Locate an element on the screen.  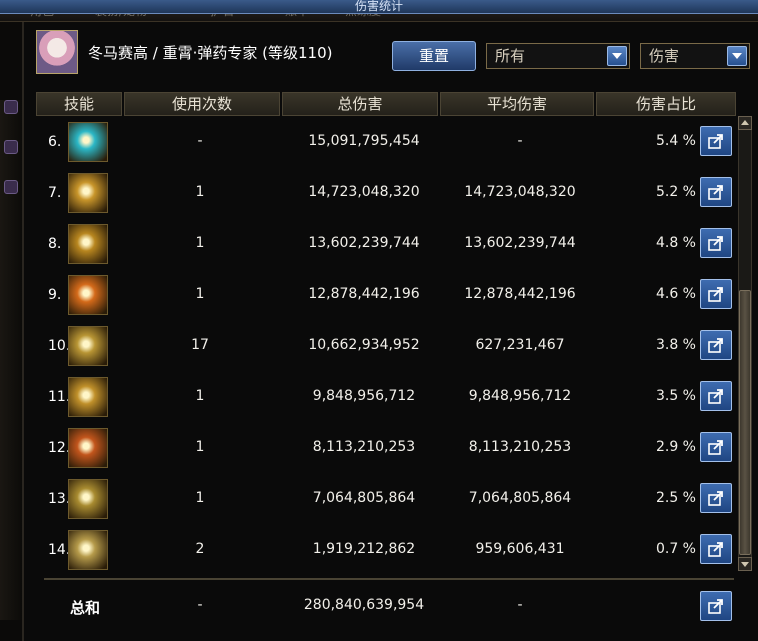
row-total-damage: 7,064,805,864 is located at coordinates (364, 498).